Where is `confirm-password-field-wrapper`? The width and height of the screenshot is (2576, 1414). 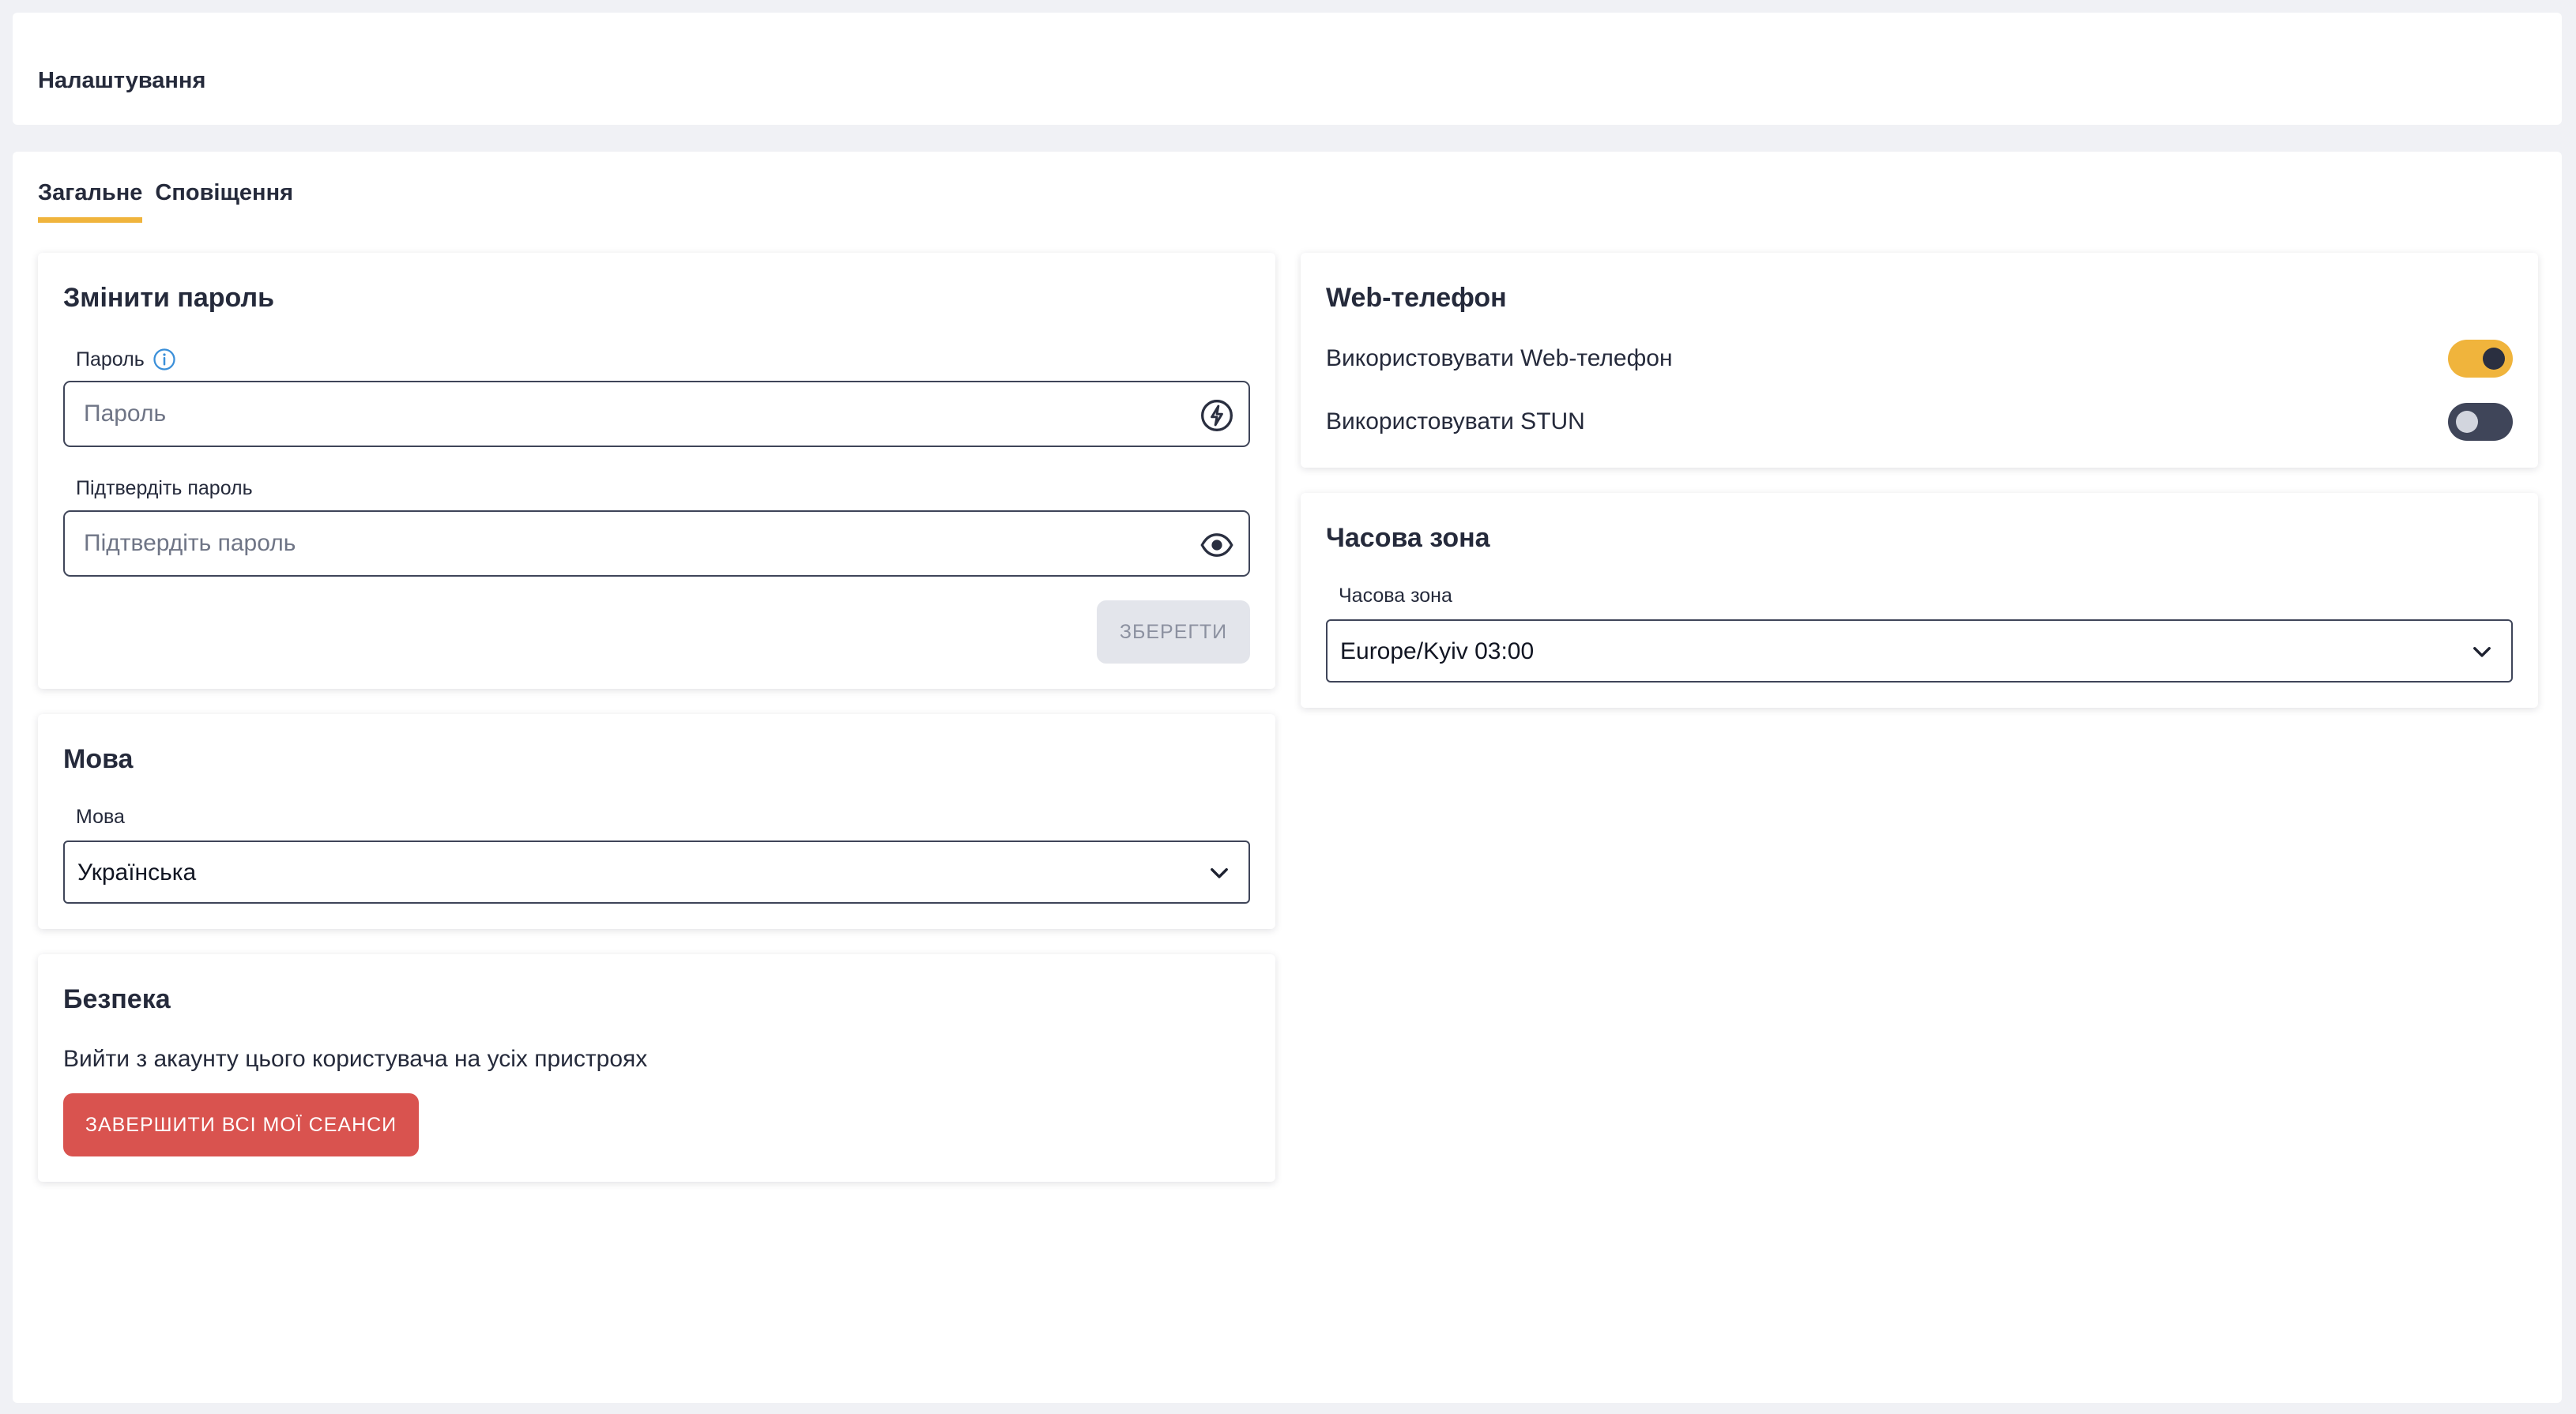 confirm-password-field-wrapper is located at coordinates (656, 543).